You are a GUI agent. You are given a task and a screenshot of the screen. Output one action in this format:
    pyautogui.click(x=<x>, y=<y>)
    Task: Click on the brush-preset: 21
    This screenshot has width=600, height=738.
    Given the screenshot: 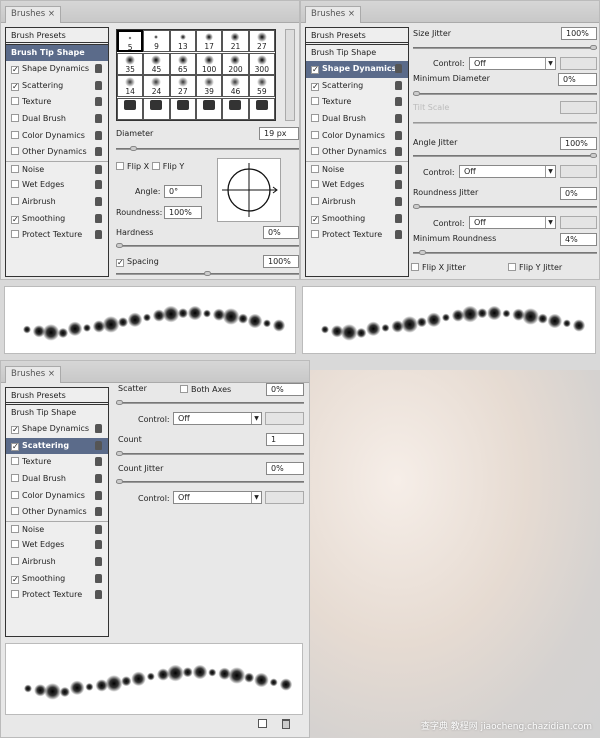 What is the action you would take?
    pyautogui.click(x=235, y=41)
    